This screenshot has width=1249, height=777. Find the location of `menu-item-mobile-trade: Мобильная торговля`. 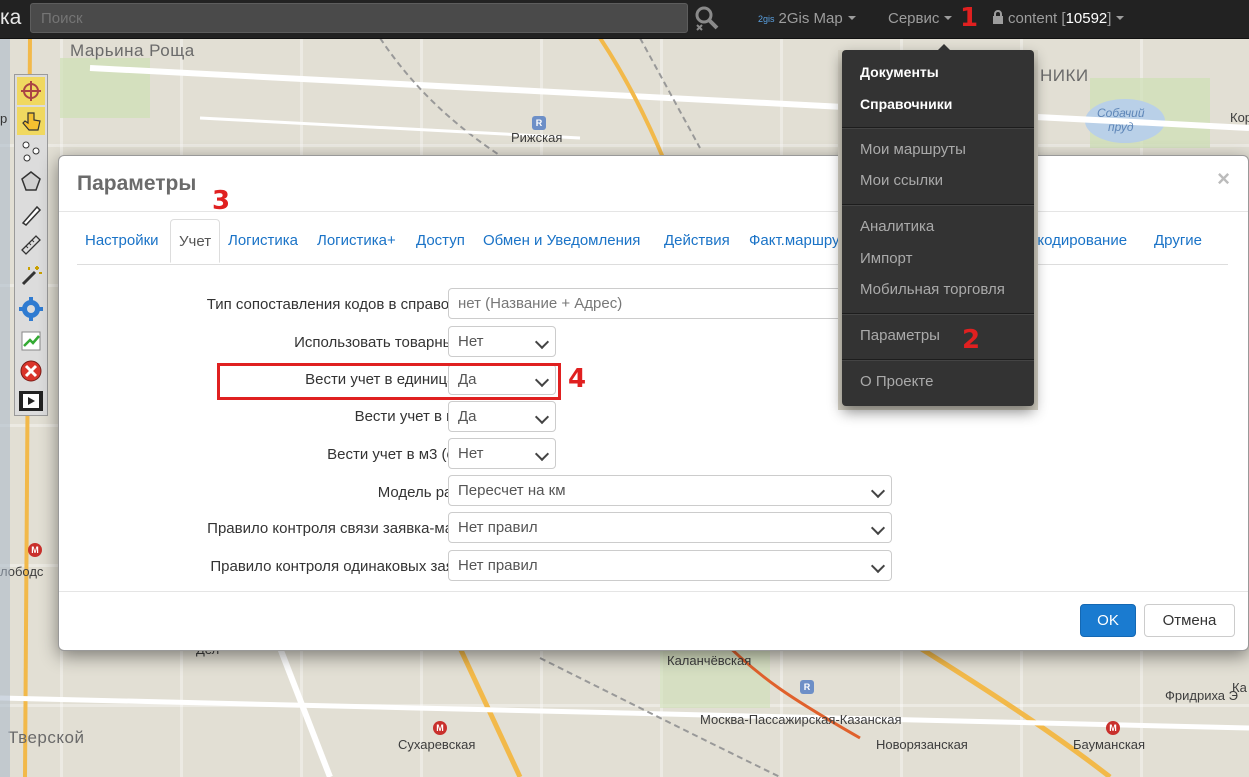

menu-item-mobile-trade: Мобильная торговля is located at coordinates (932, 289).